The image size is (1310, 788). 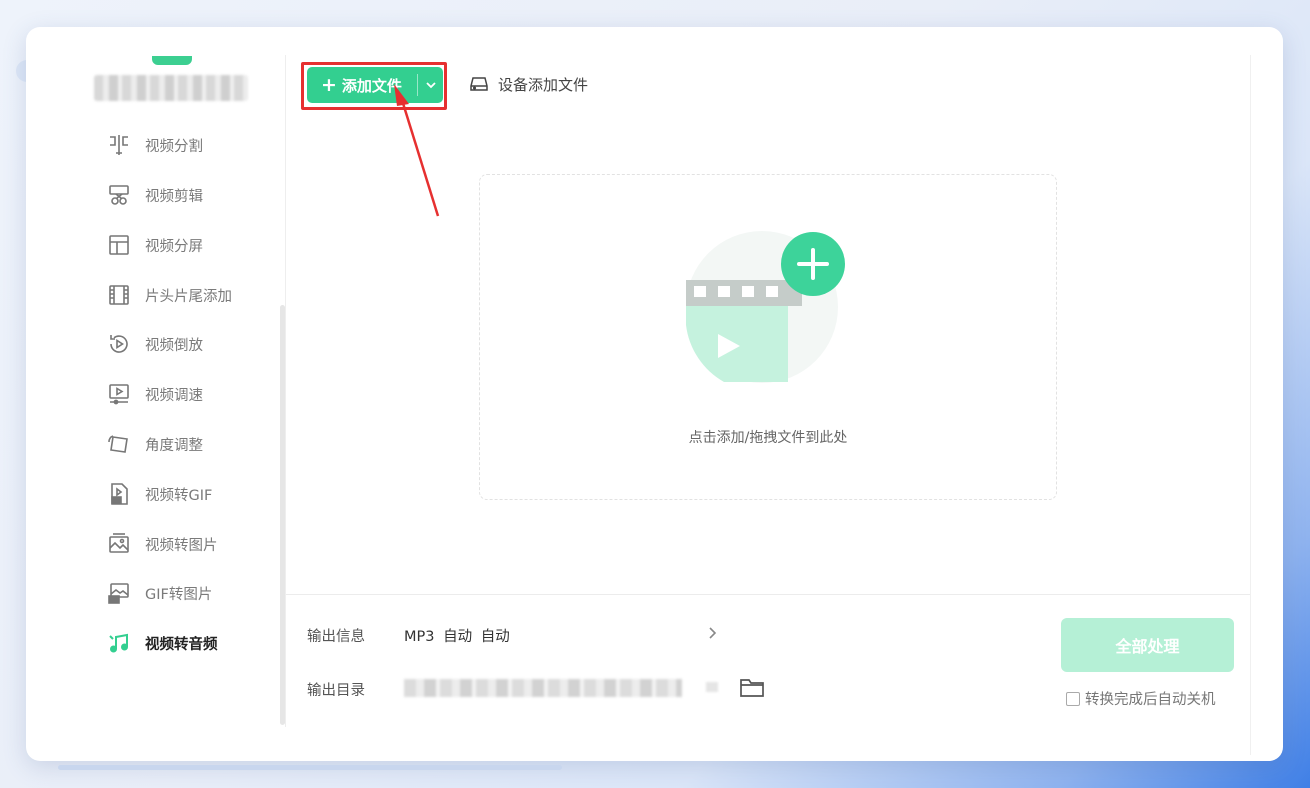 What do you see at coordinates (174, 395) in the screenshot?
I see `sidebar-item-label: 视频调速` at bounding box center [174, 395].